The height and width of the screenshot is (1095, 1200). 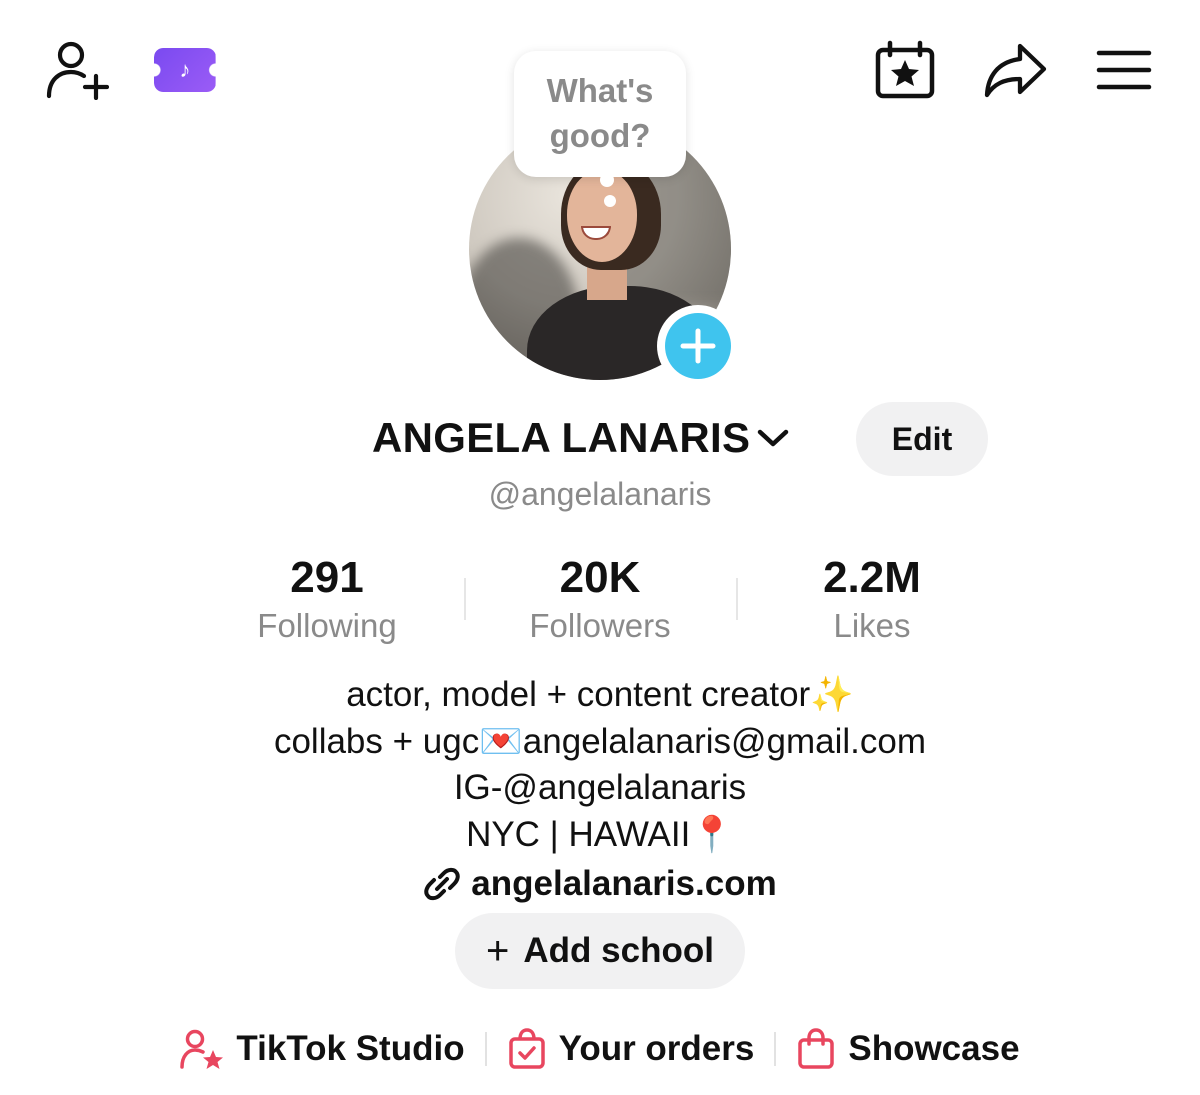 I want to click on studio-person-star-icon, so click(x=202, y=1049).